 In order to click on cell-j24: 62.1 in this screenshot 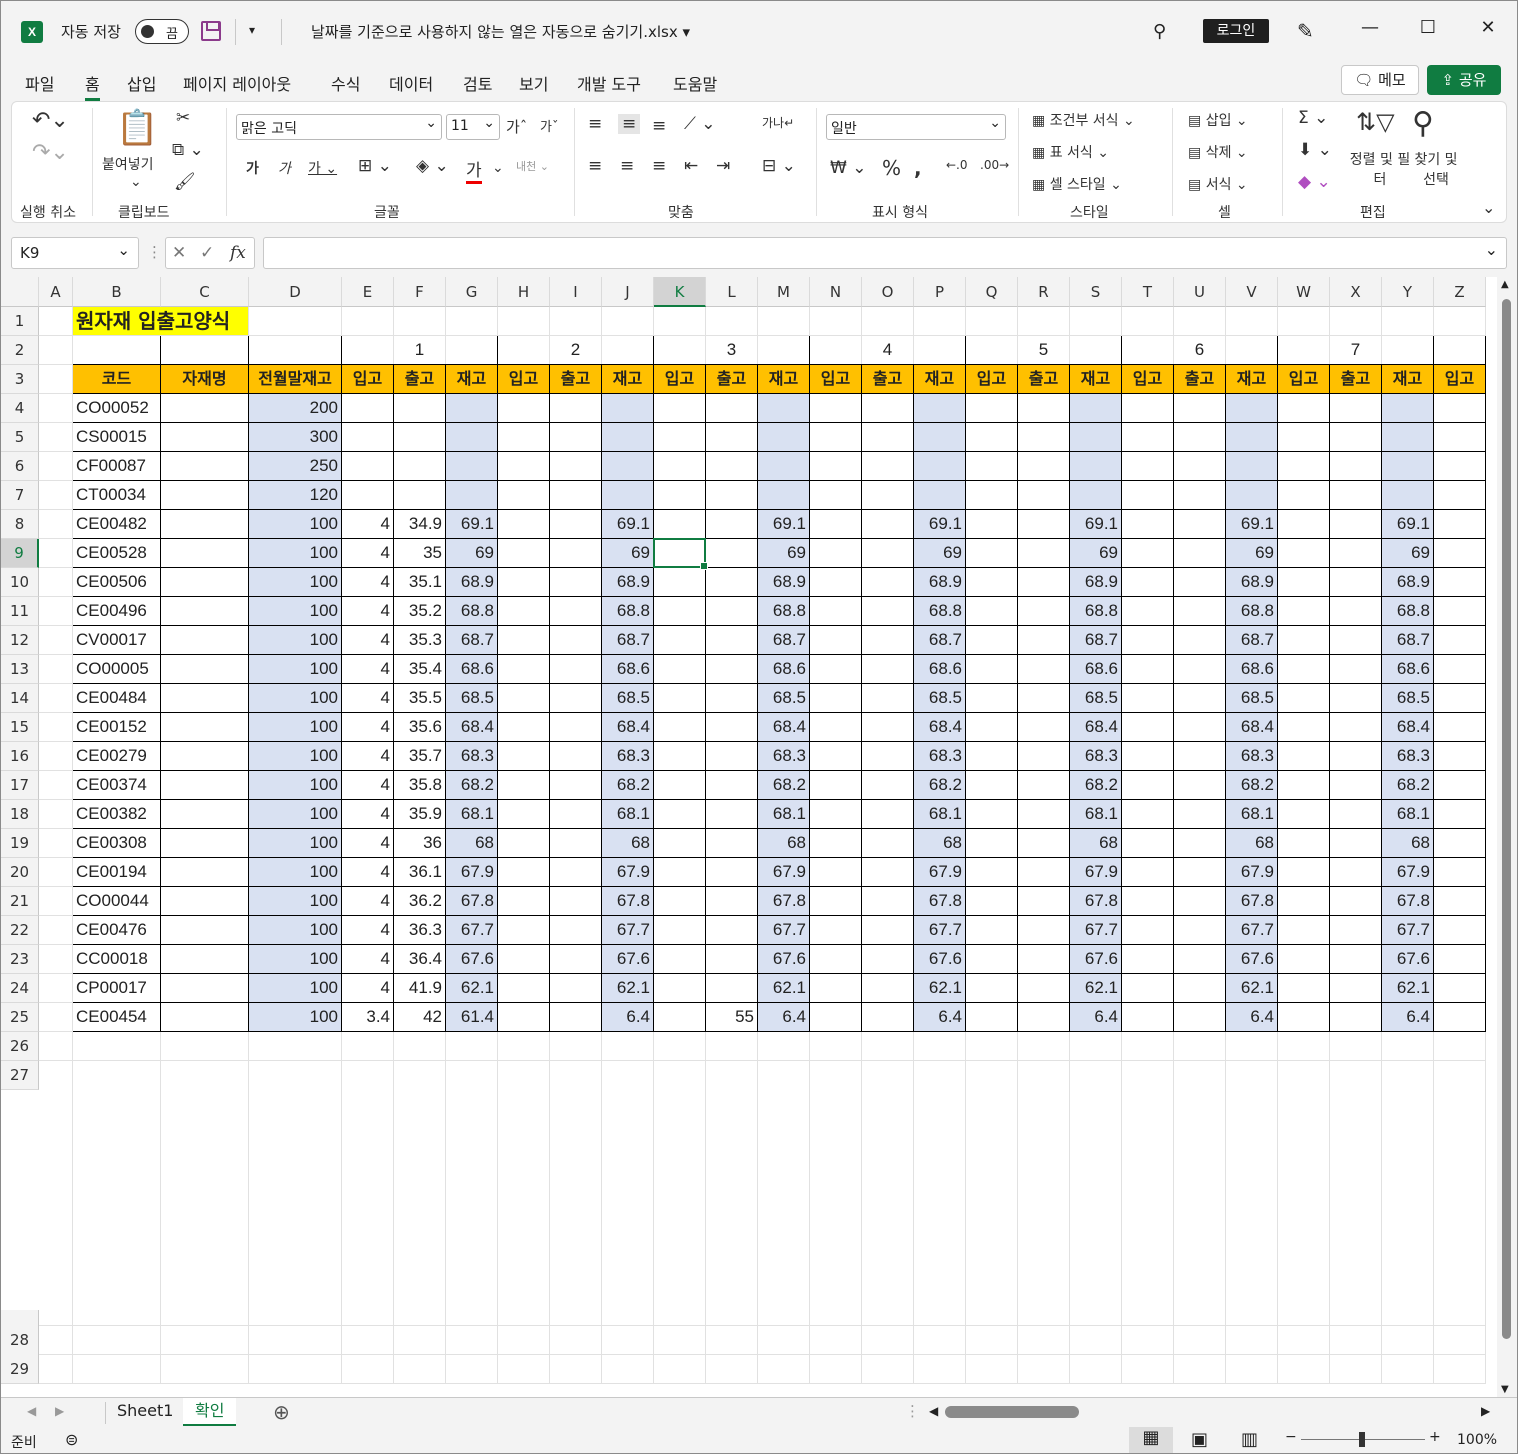, I will do `click(628, 988)`.